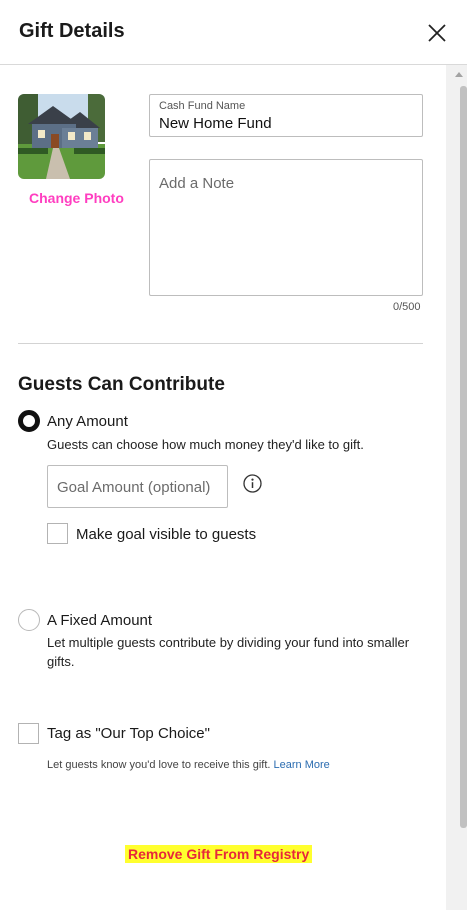  I want to click on scrollbar-thumb, so click(463, 457).